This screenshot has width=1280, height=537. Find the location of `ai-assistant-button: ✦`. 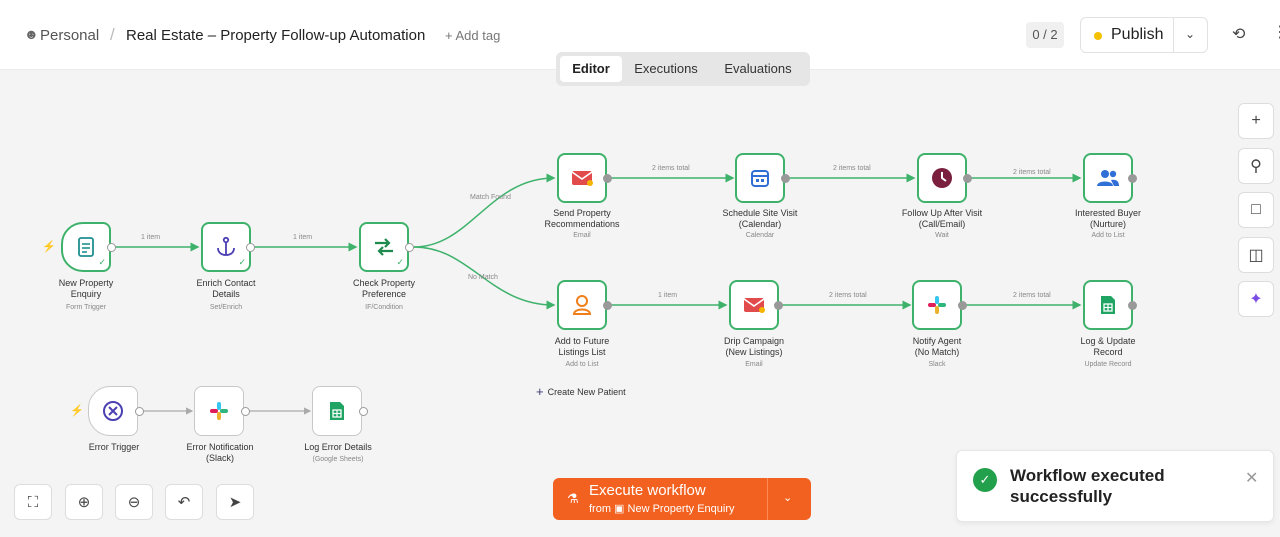

ai-assistant-button: ✦ is located at coordinates (1256, 299).